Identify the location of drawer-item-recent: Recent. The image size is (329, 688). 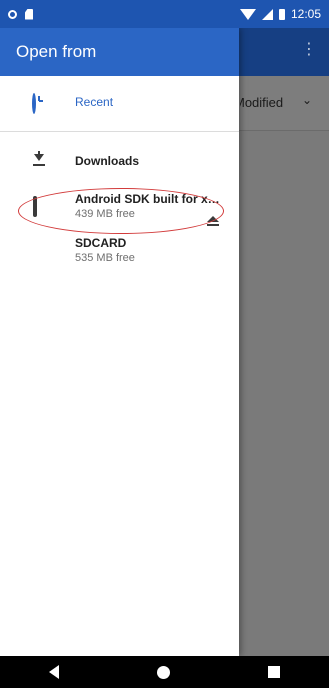
(119, 102).